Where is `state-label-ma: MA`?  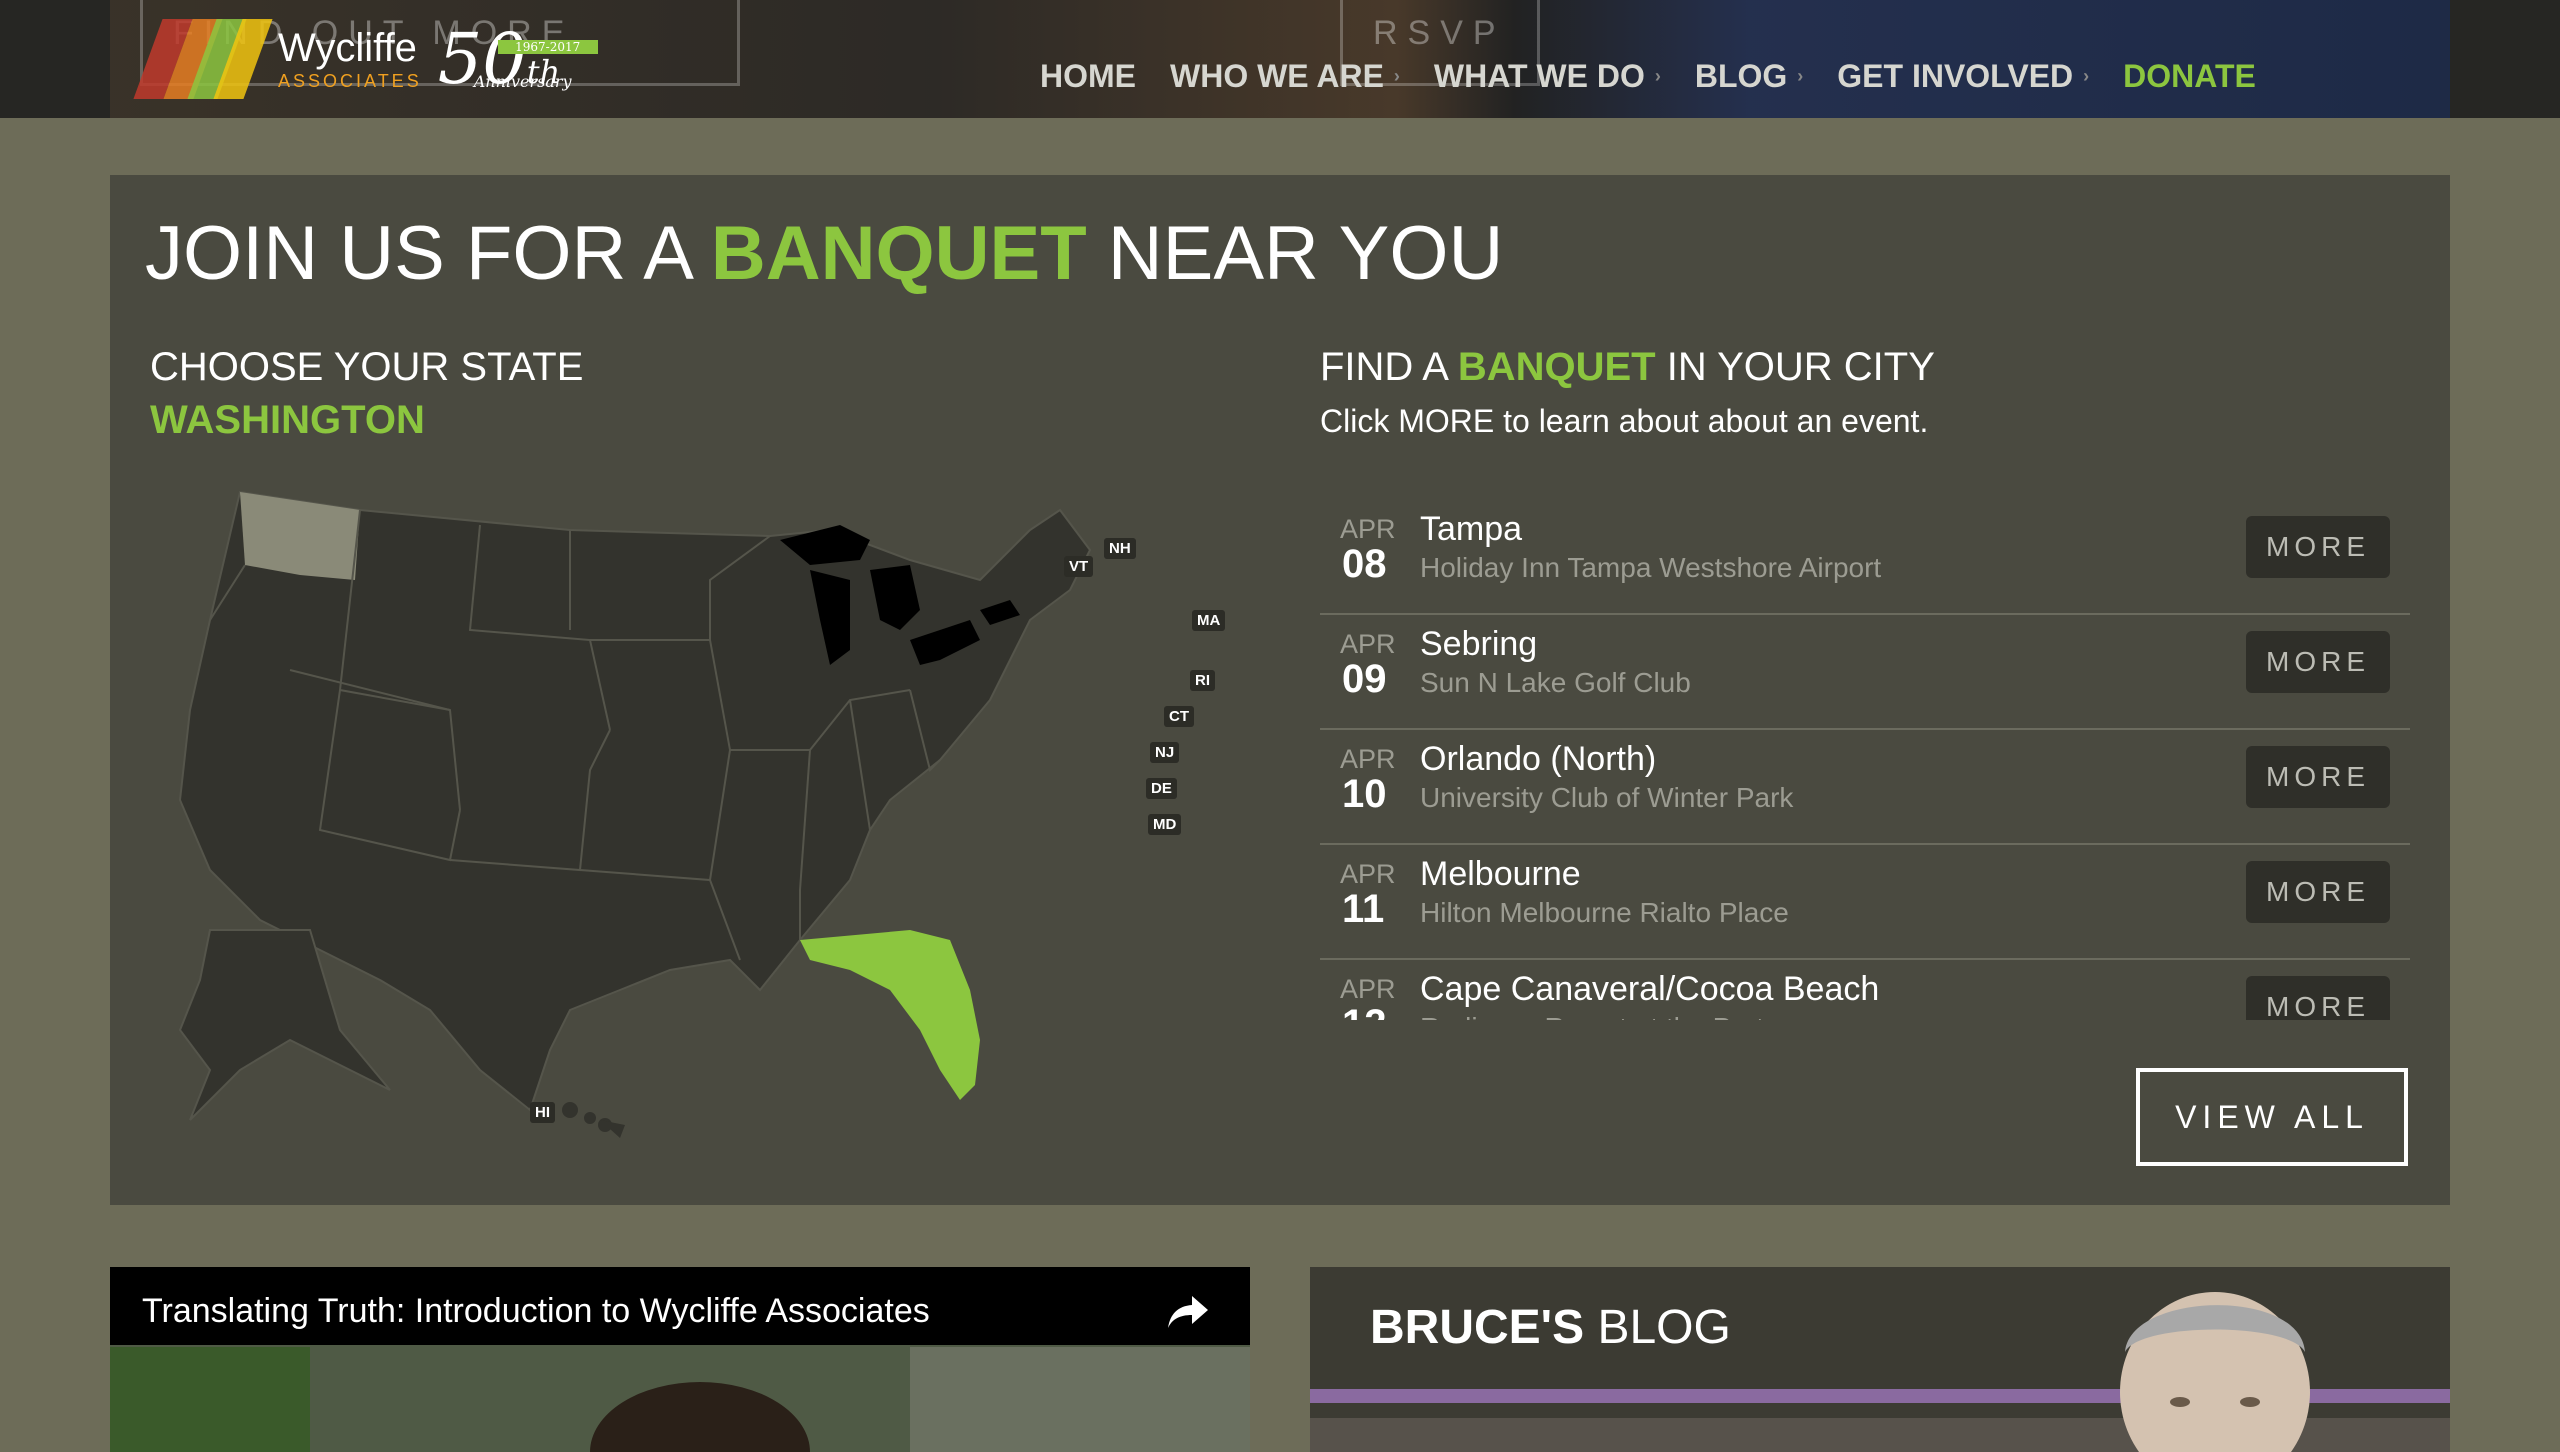
state-label-ma: MA is located at coordinates (1209, 620).